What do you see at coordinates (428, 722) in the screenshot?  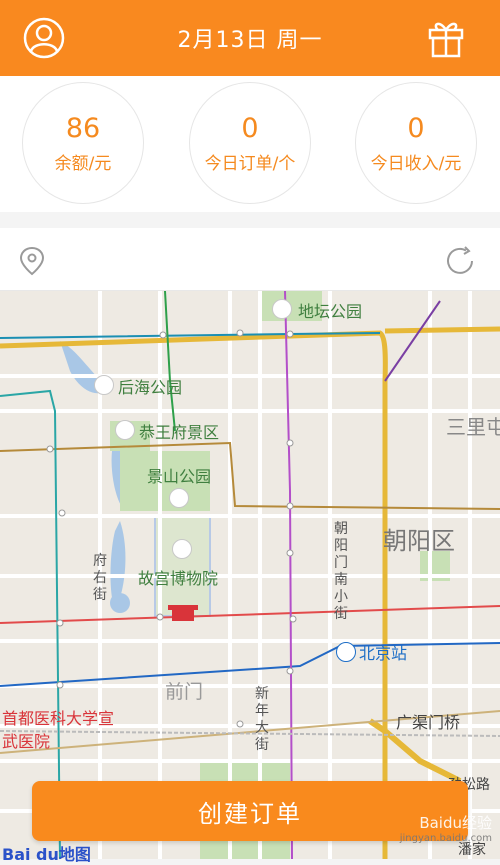 I see `map-label-guangqumen-bridge: 广渠门桥` at bounding box center [428, 722].